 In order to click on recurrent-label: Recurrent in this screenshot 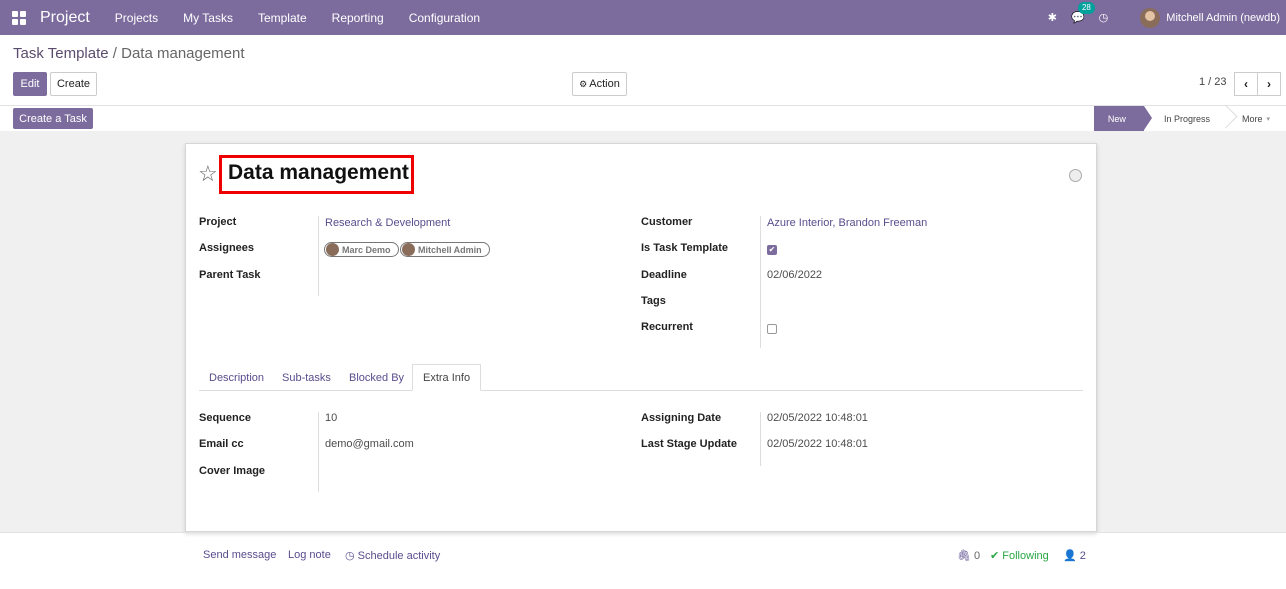, I will do `click(667, 327)`.